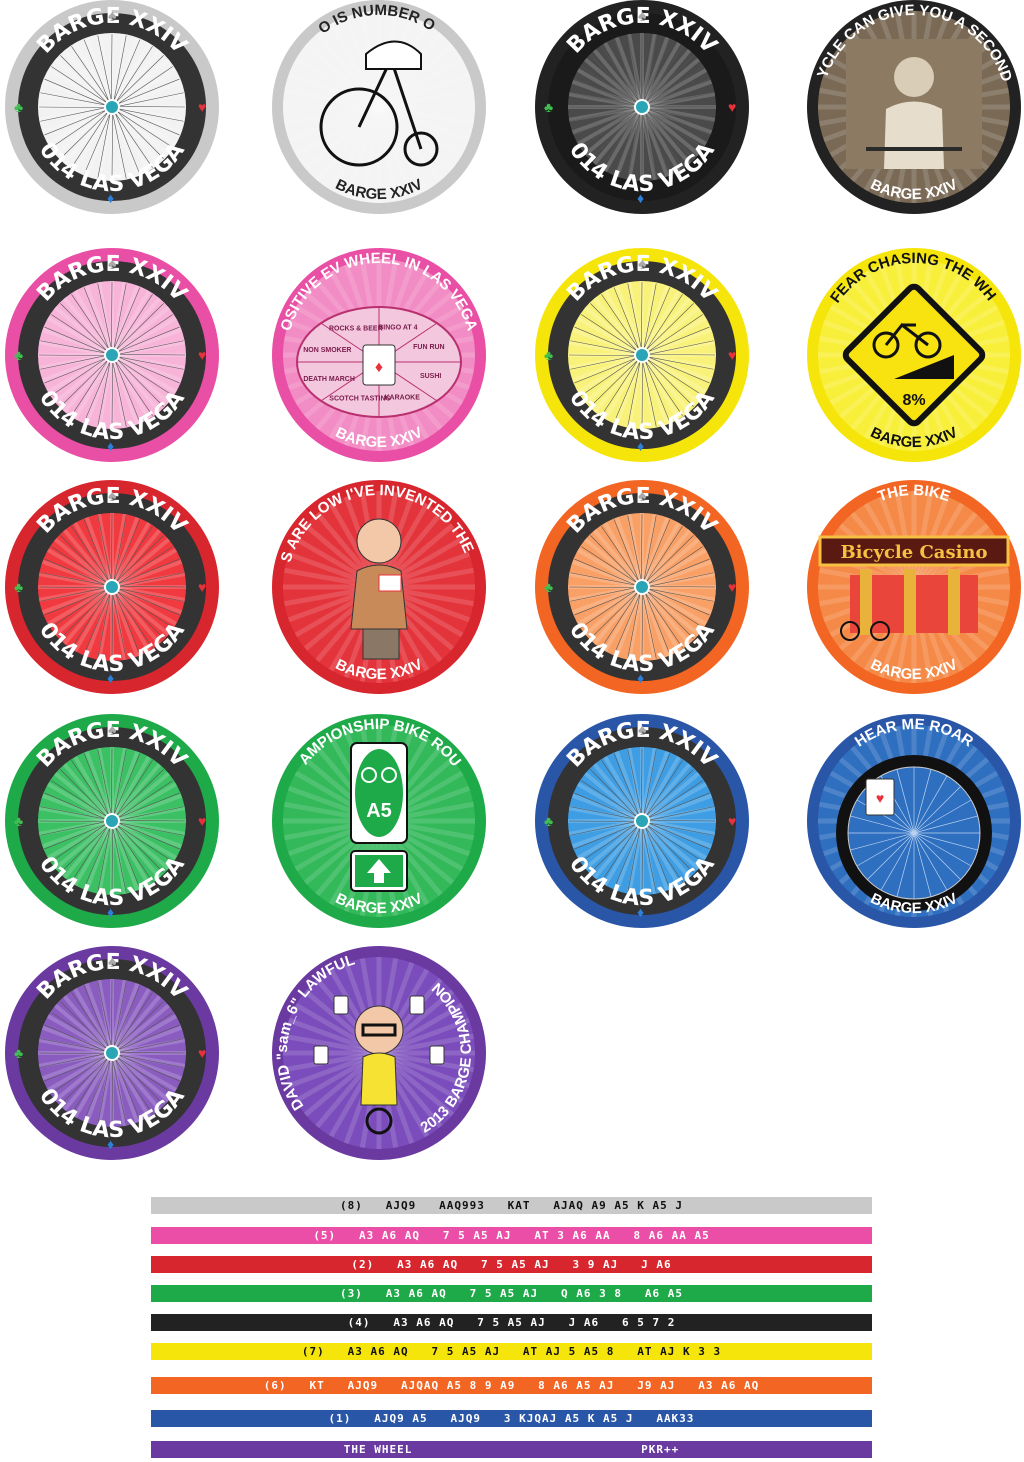 The width and height of the screenshot is (1024, 1462). Describe the element at coordinates (511, 1264) in the screenshot. I see `hand-strip: (2) A3 A6 AQ 7 5 A5 AJ 3 9 AJ J A6` at that location.